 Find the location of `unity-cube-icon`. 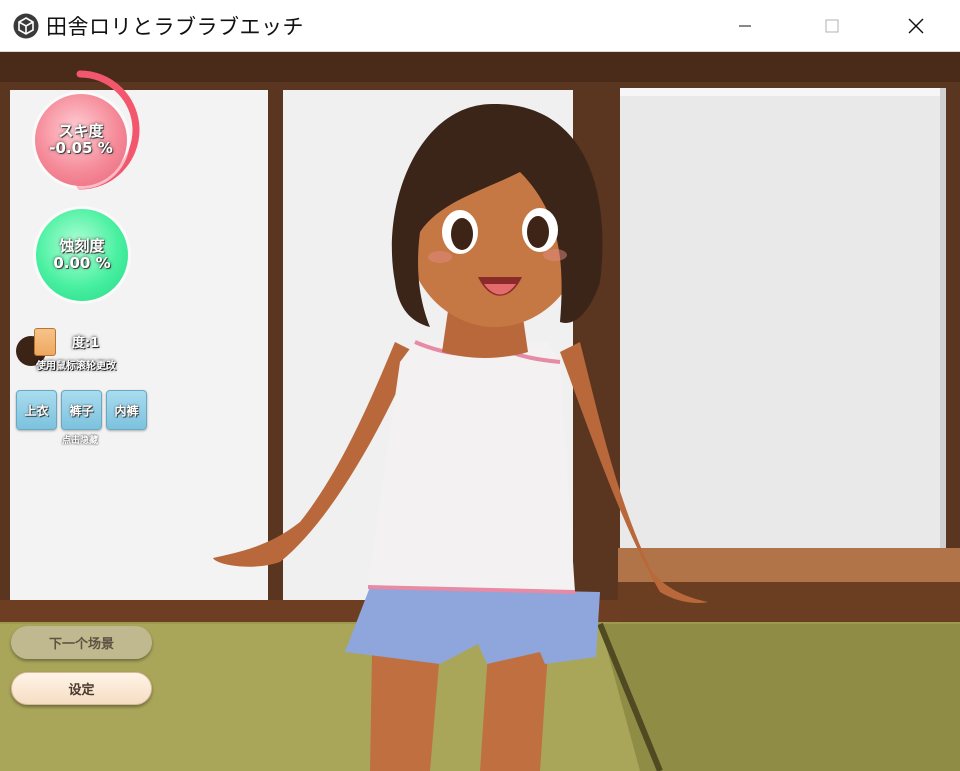

unity-cube-icon is located at coordinates (26, 26).